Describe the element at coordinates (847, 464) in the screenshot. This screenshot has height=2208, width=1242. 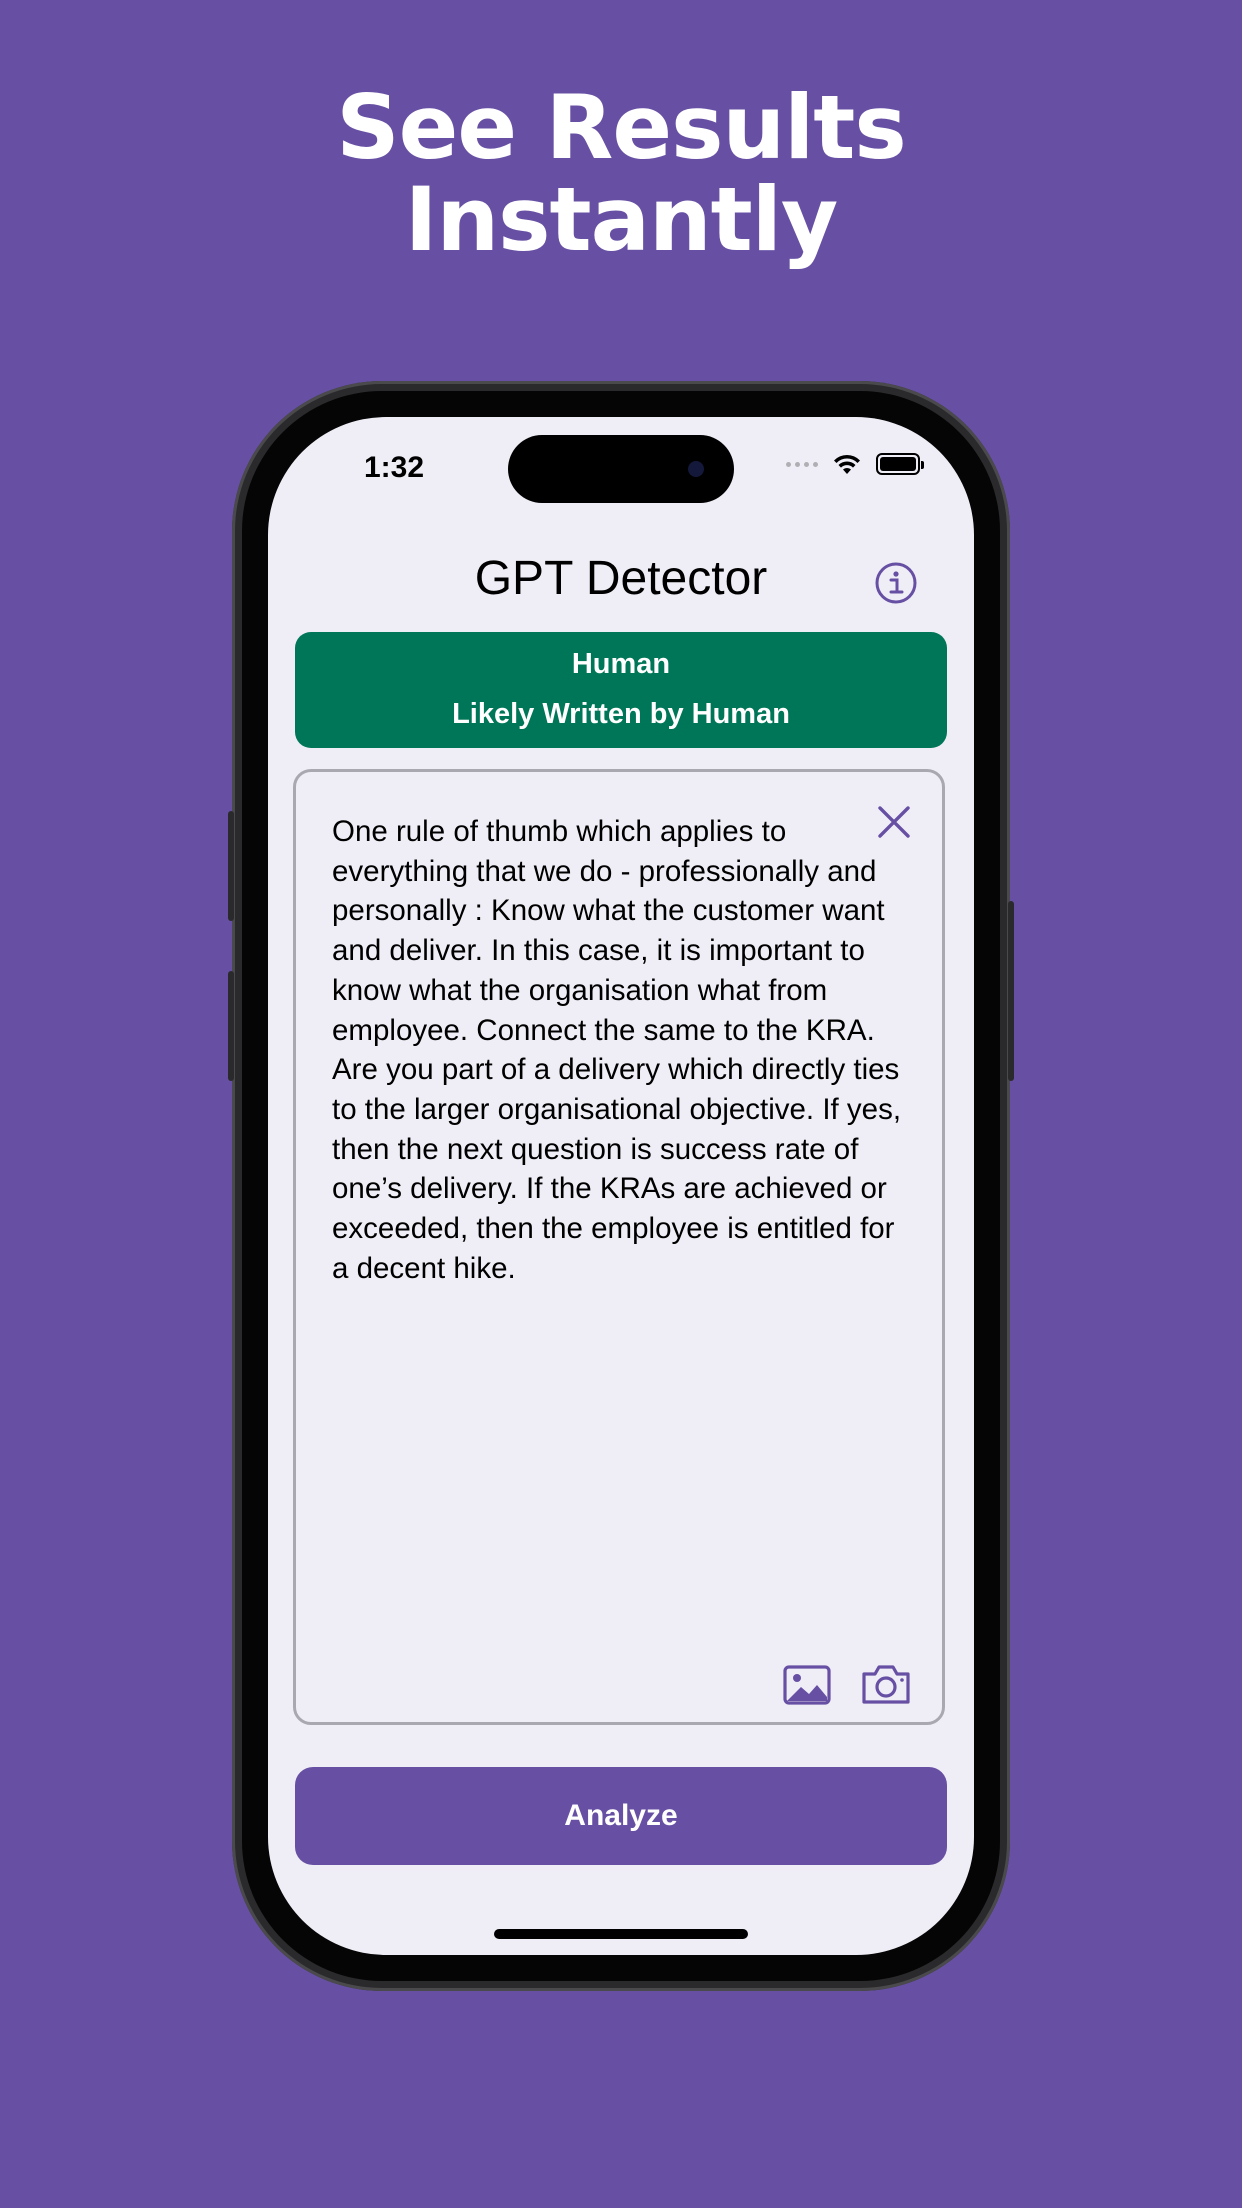
I see `wifi-icon` at that location.